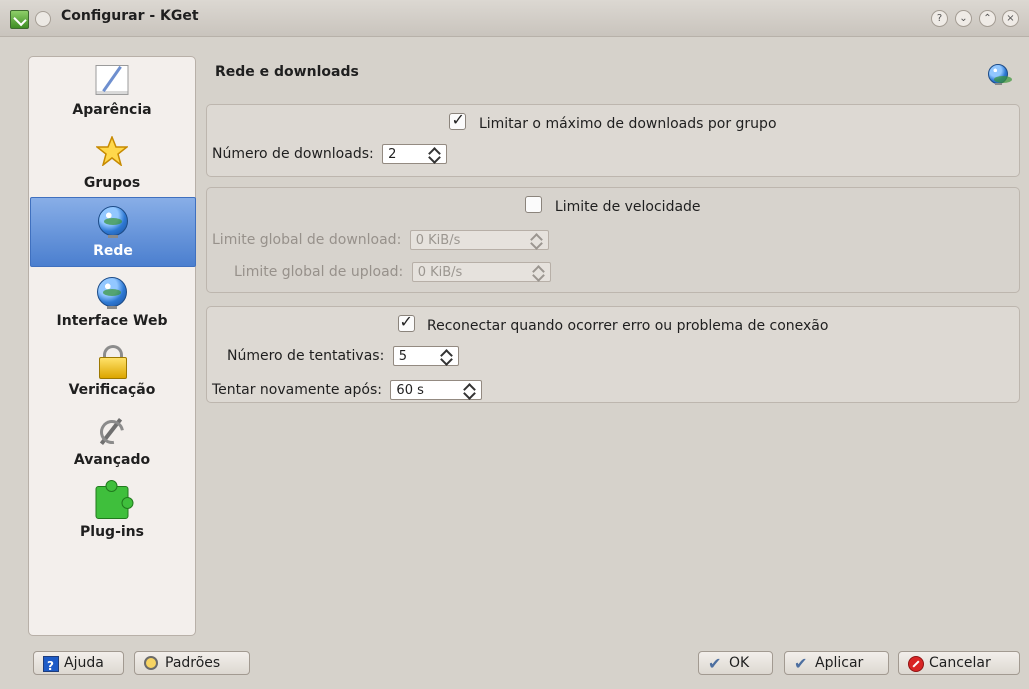 This screenshot has width=1029, height=689. Describe the element at coordinates (297, 390) in the screenshot. I see `retry-delay-label: Tentar novamente após:` at that location.